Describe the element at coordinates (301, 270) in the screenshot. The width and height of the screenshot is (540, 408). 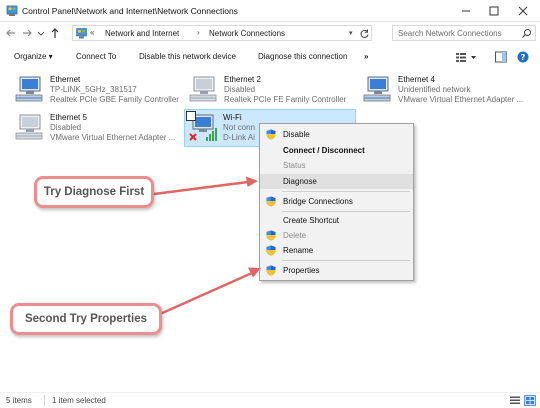
I see `menu-item-label: Properties` at that location.